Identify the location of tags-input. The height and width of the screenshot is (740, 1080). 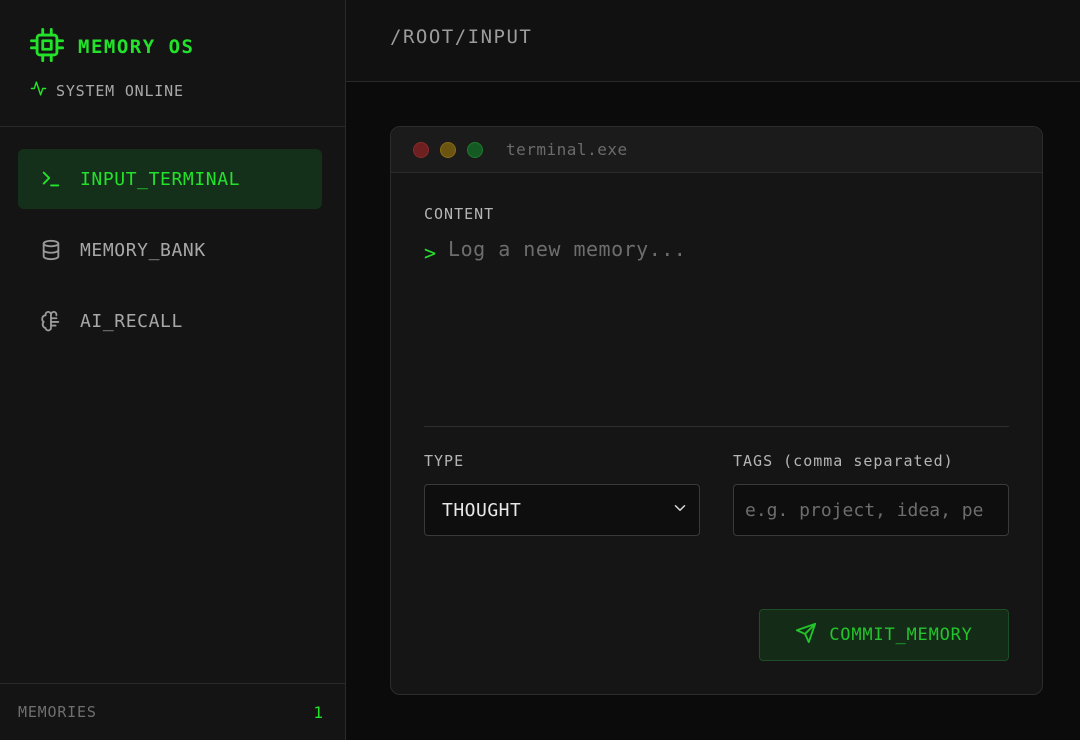
(871, 510).